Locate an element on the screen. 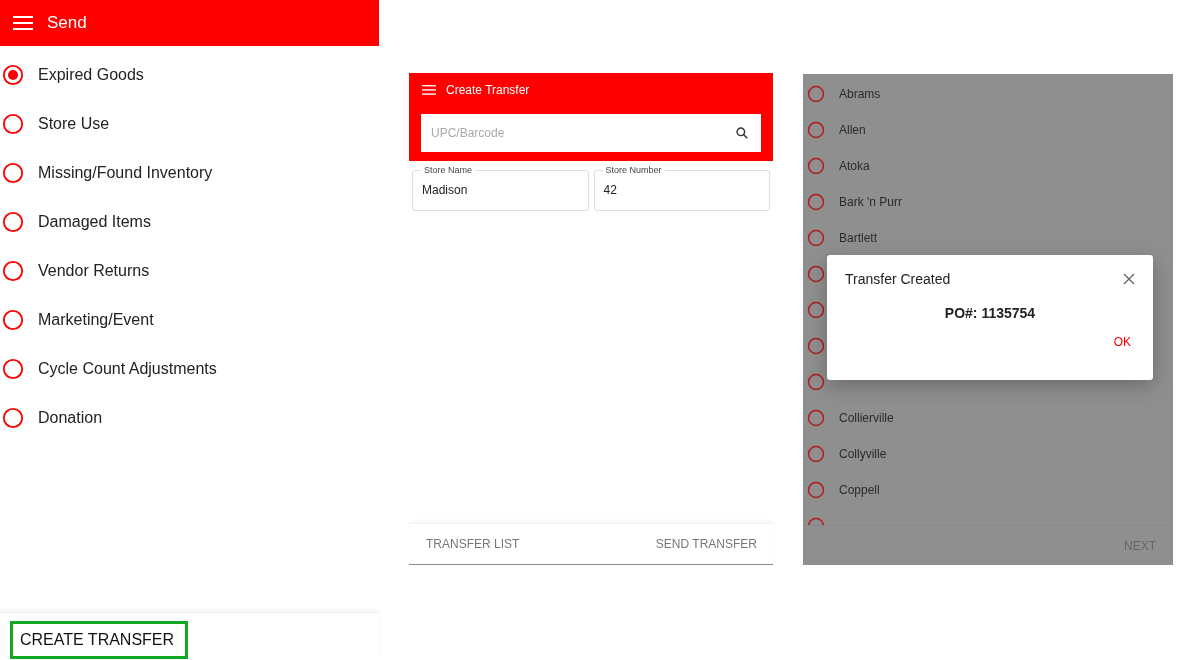  send-transfer-button: SEND TRANSFER is located at coordinates (706, 544).